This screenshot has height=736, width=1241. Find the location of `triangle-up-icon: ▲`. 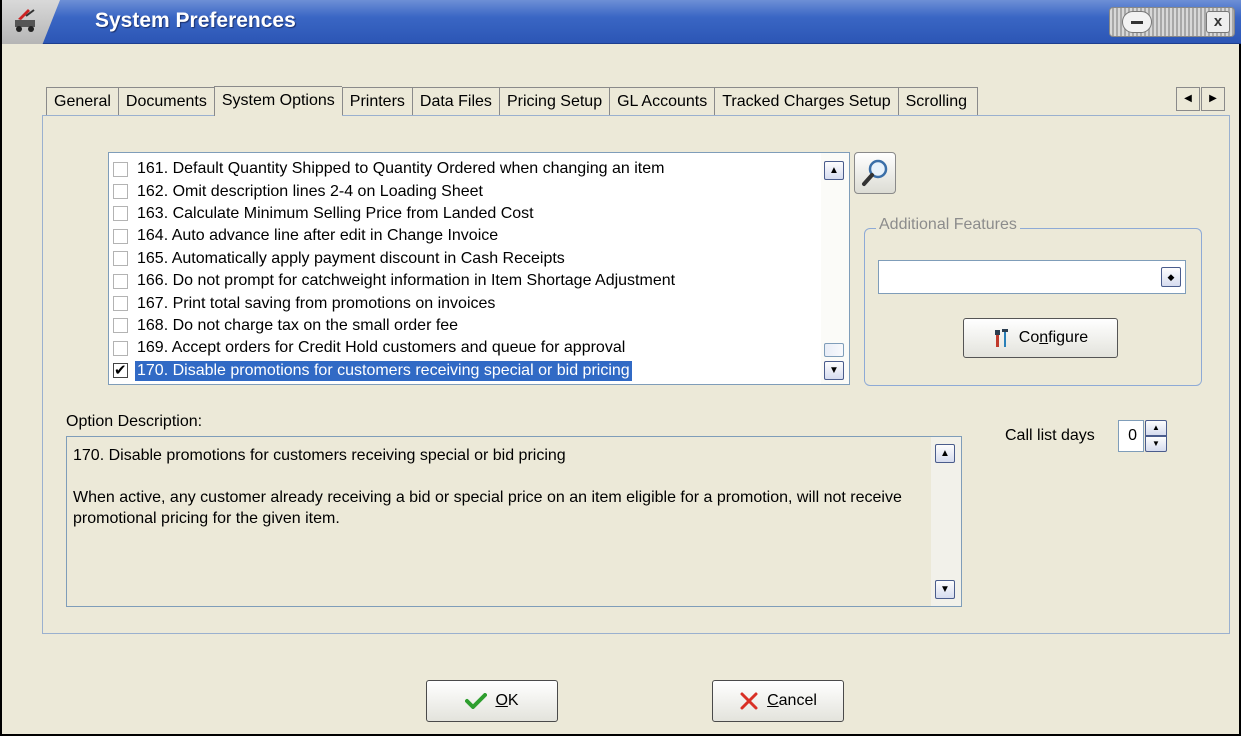

triangle-up-icon: ▲ is located at coordinates (1156, 427).